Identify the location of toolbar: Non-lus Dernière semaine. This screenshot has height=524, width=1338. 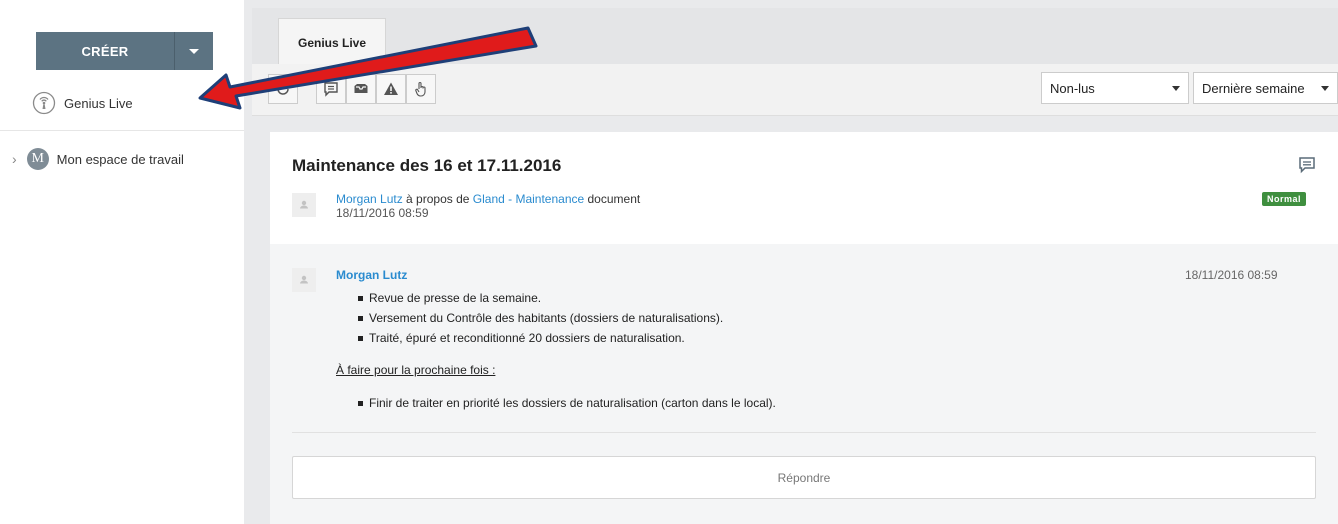
(795, 90).